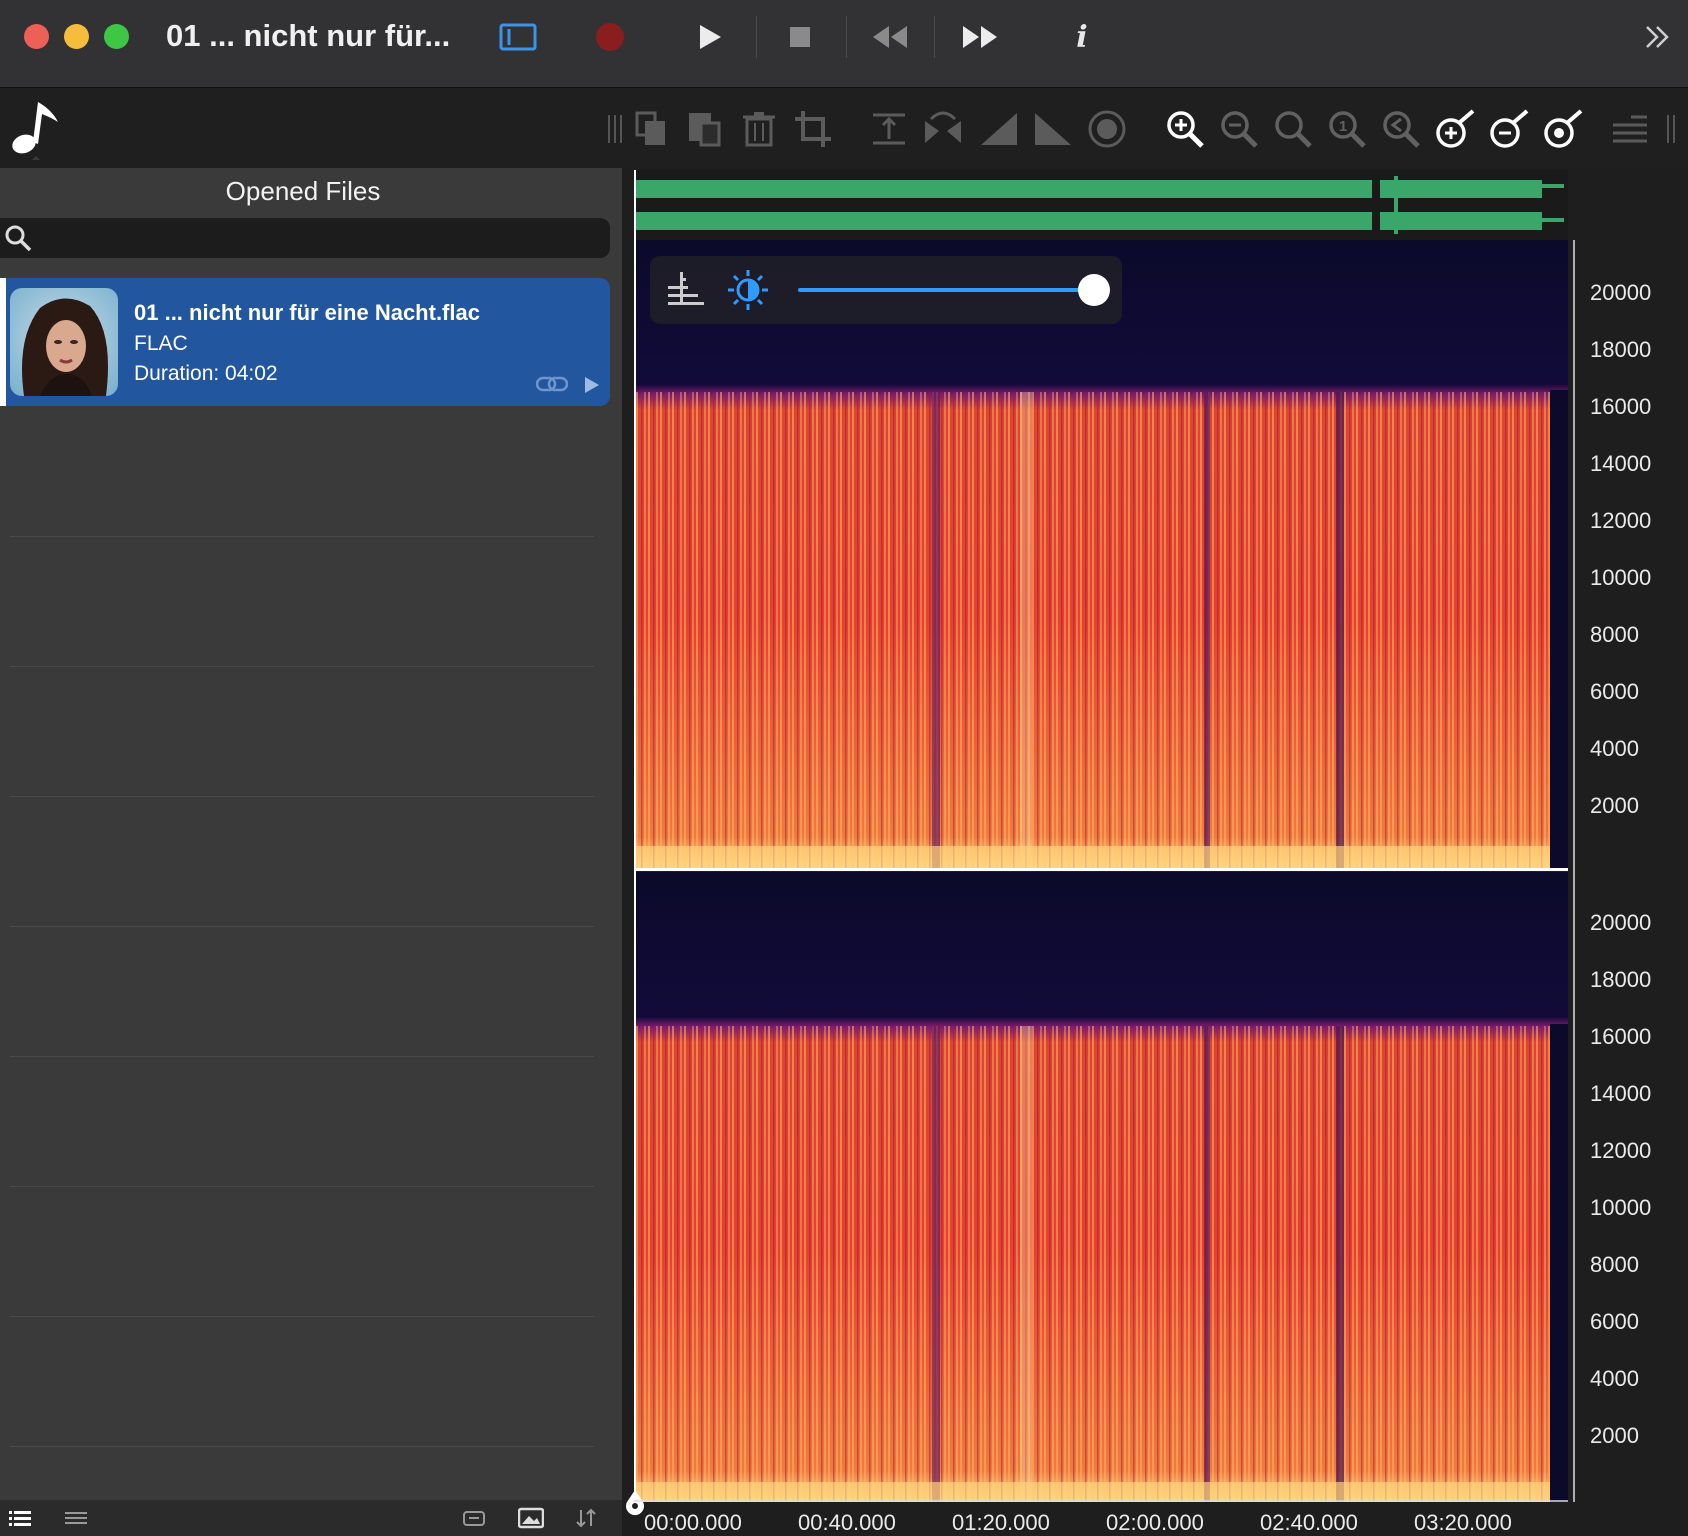 This screenshot has width=1688, height=1536. What do you see at coordinates (844, 44) in the screenshot?
I see `title-bar: 01 ... nicht nur für... i` at bounding box center [844, 44].